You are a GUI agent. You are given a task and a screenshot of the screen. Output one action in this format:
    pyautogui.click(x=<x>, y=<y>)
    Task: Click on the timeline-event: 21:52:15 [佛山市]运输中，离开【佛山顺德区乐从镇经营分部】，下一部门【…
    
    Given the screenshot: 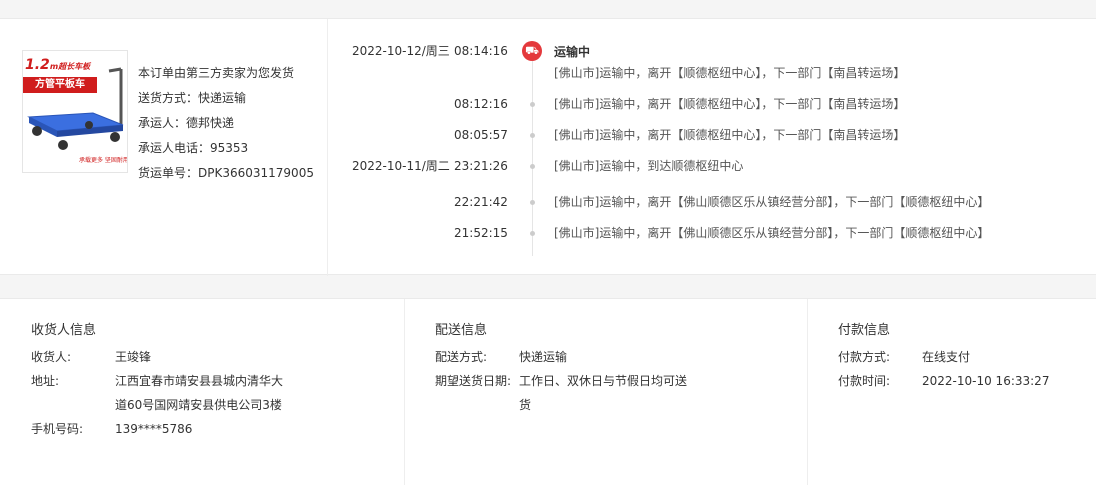 What is the action you would take?
    pyautogui.click(x=722, y=233)
    